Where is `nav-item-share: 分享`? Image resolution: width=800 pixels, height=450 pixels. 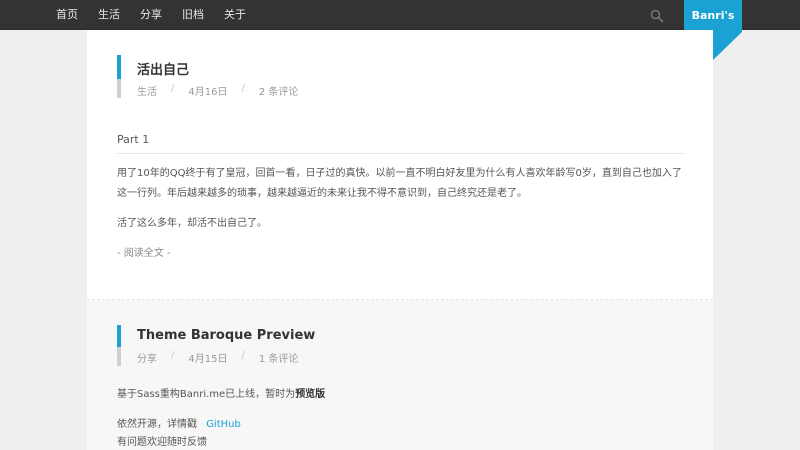
nav-item-share: 分享 is located at coordinates (151, 15).